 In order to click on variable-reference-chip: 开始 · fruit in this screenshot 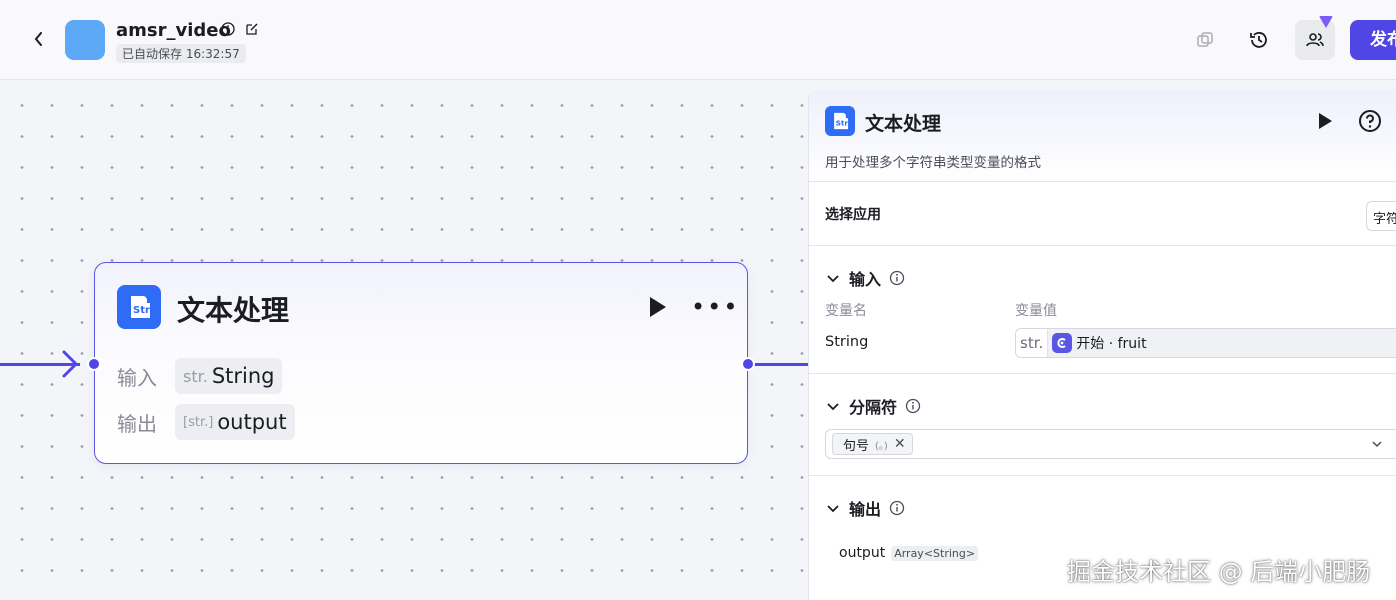, I will do `click(1222, 343)`.